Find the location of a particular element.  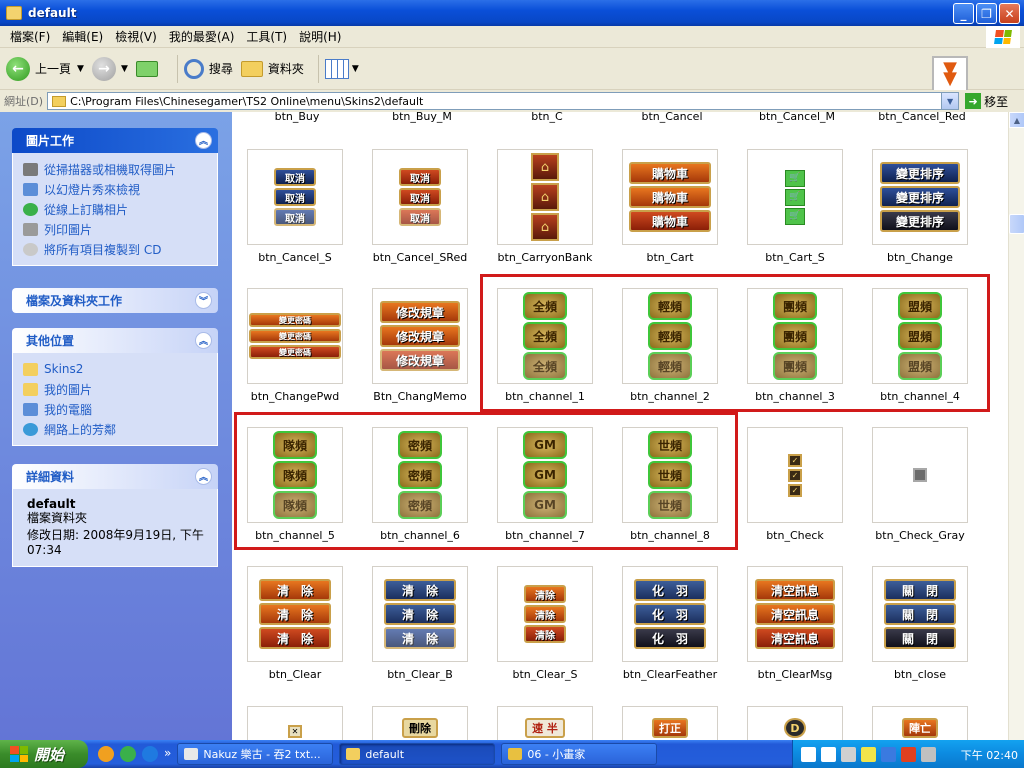

file-thumbnail: 速 半 is located at coordinates (545, 723).